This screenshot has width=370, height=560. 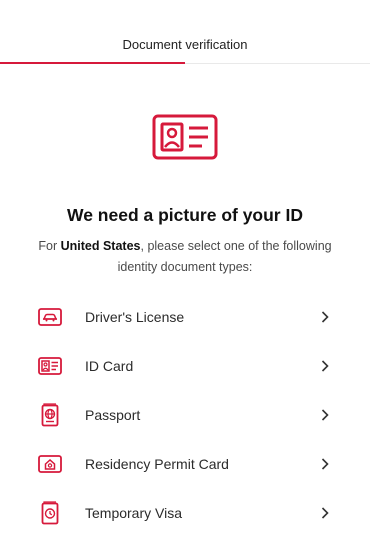 I want to click on document-option-residency-permit-card: Residency Permit Card, so click(x=185, y=463).